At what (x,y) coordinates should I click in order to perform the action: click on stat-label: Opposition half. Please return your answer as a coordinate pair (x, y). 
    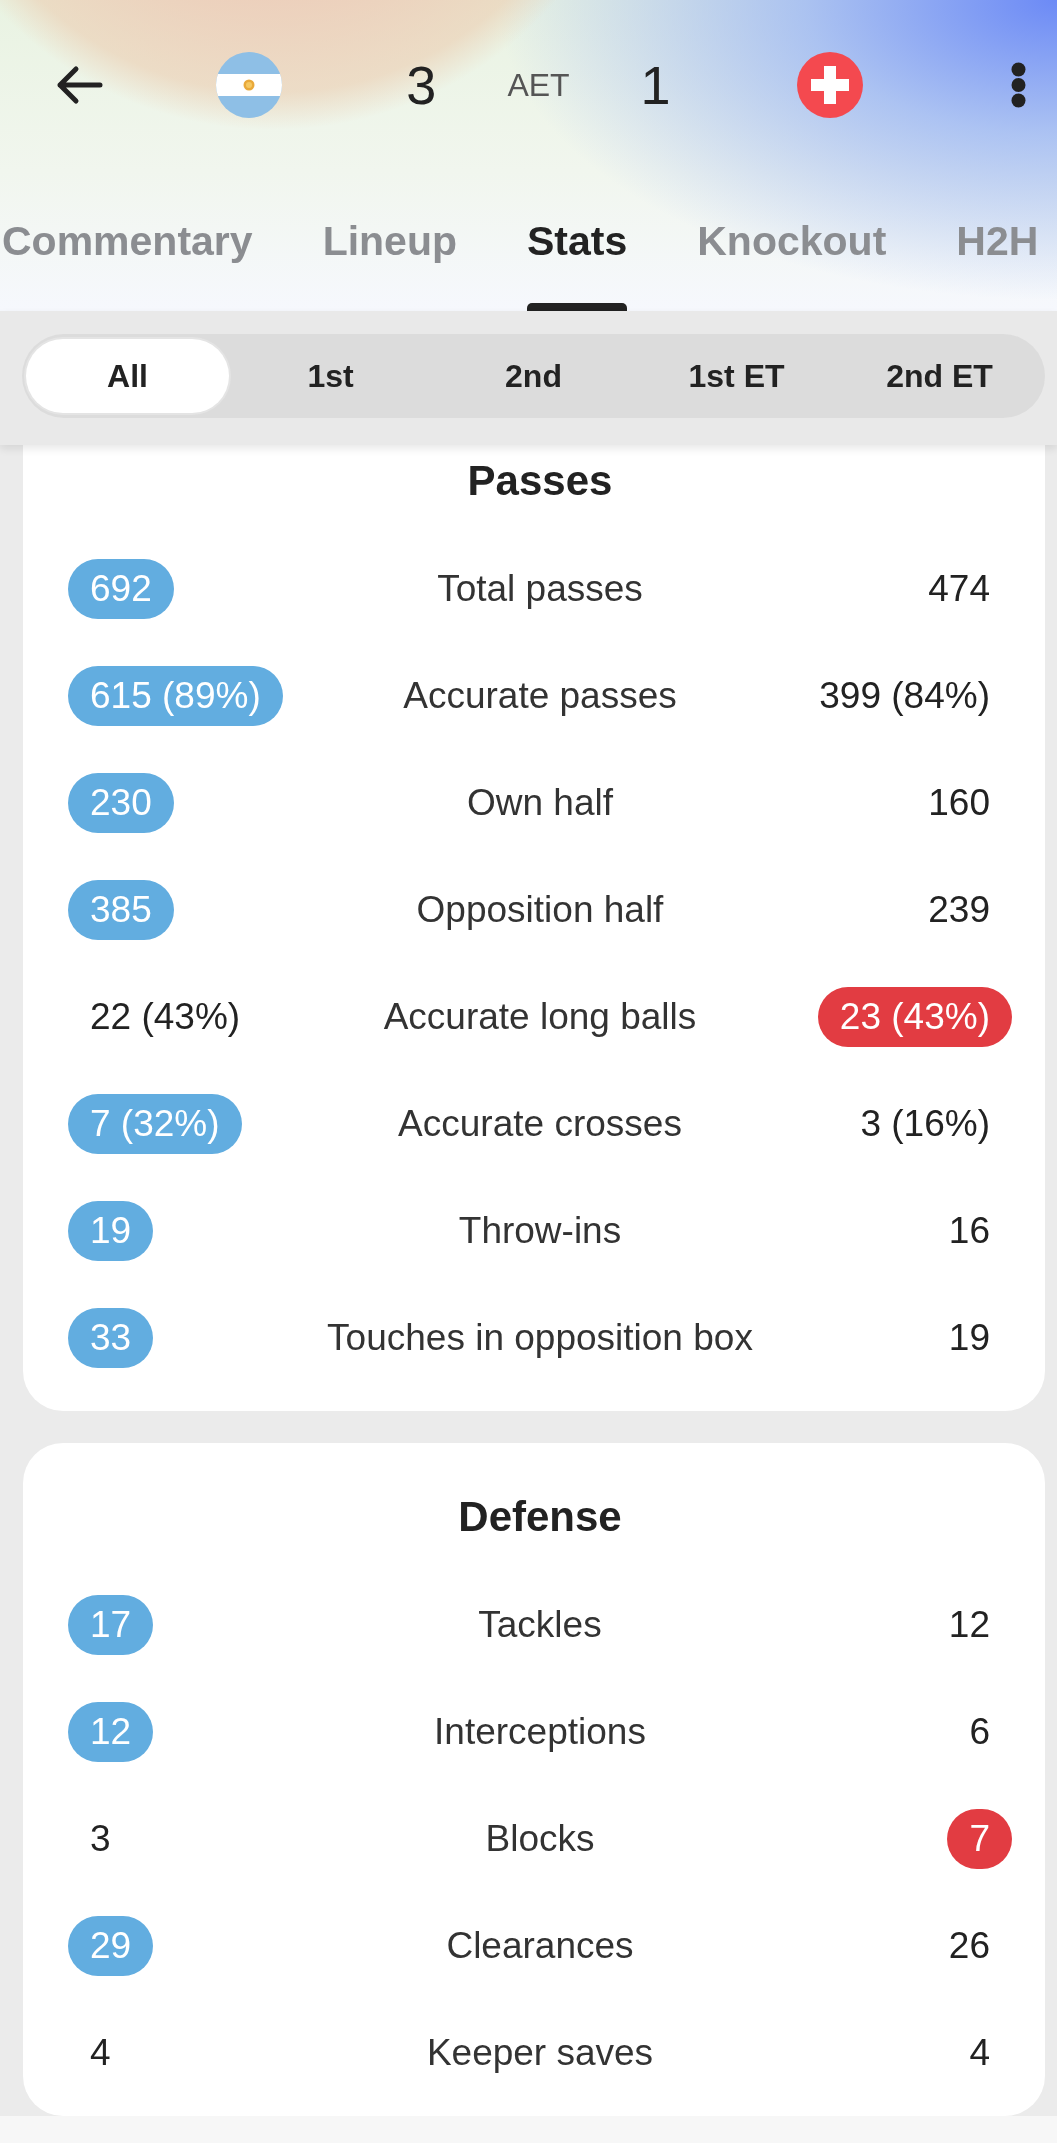
    Looking at the image, I should click on (540, 909).